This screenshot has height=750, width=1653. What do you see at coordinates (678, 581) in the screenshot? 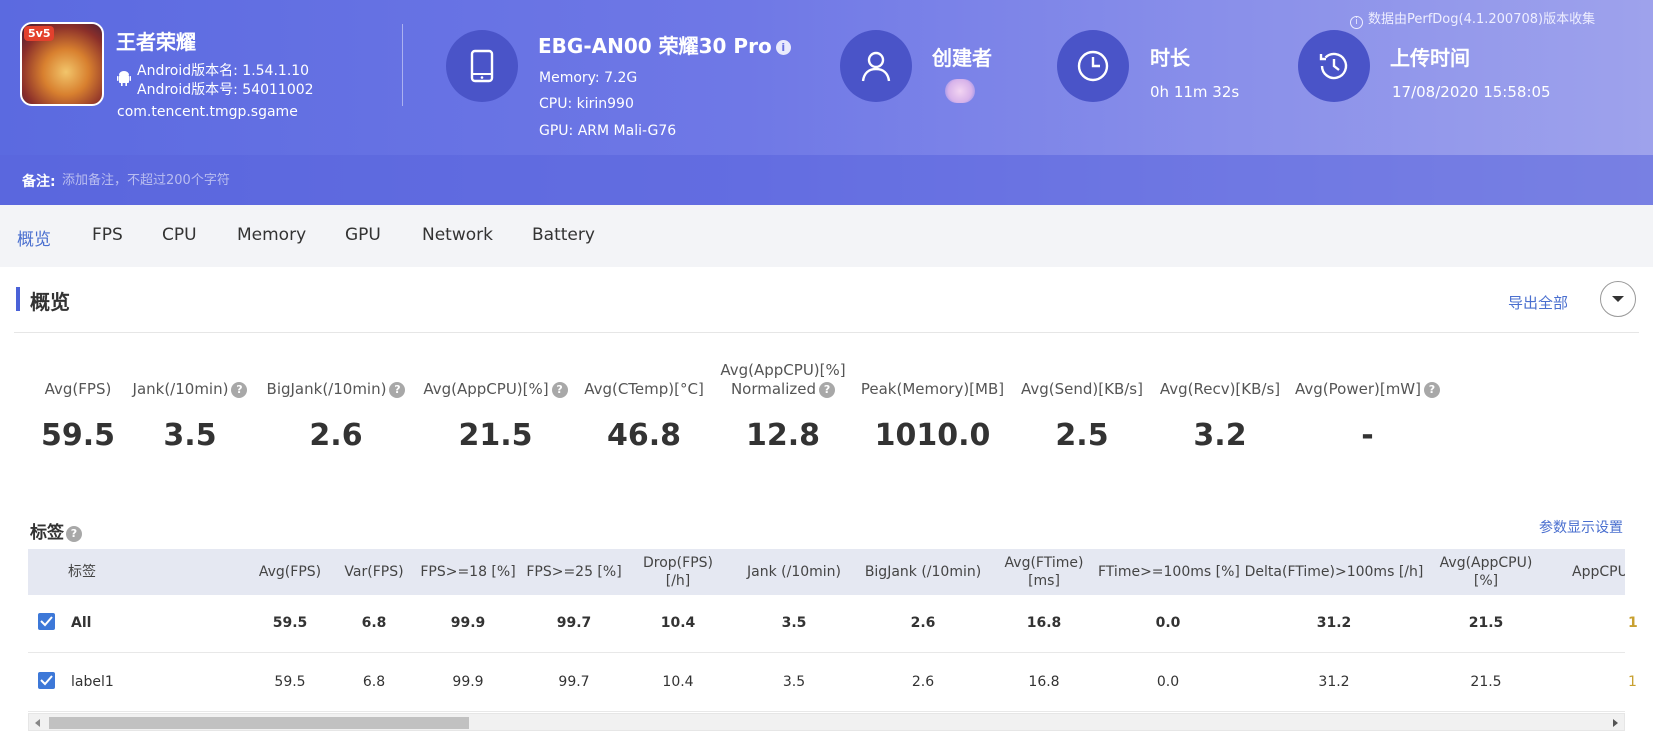
I see `col-drop-fps-l2: [/h]` at bounding box center [678, 581].